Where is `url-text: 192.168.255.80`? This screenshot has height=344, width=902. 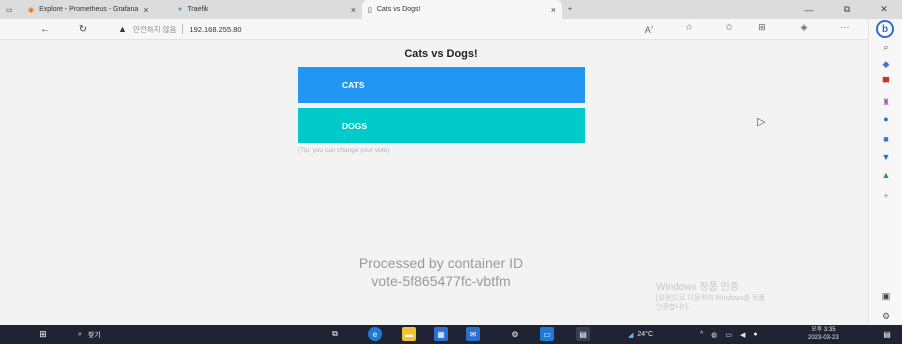 url-text: 192.168.255.80 is located at coordinates (215, 29).